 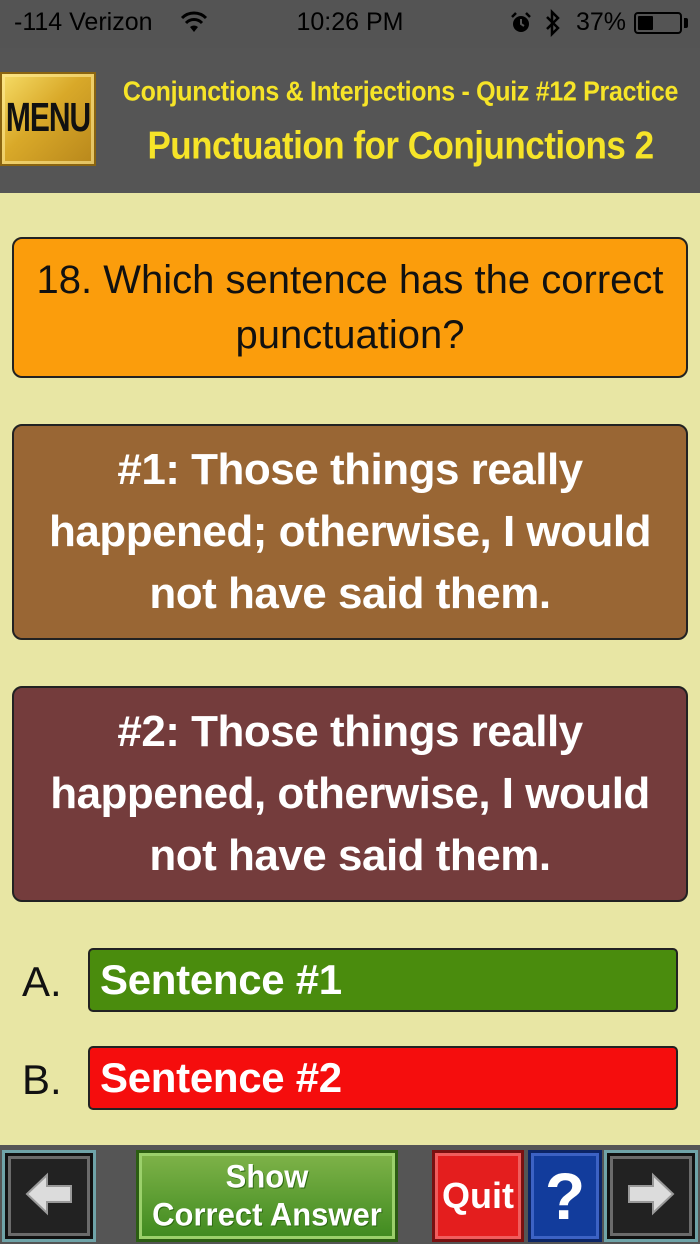 I want to click on help-button: ?, so click(x=565, y=1196).